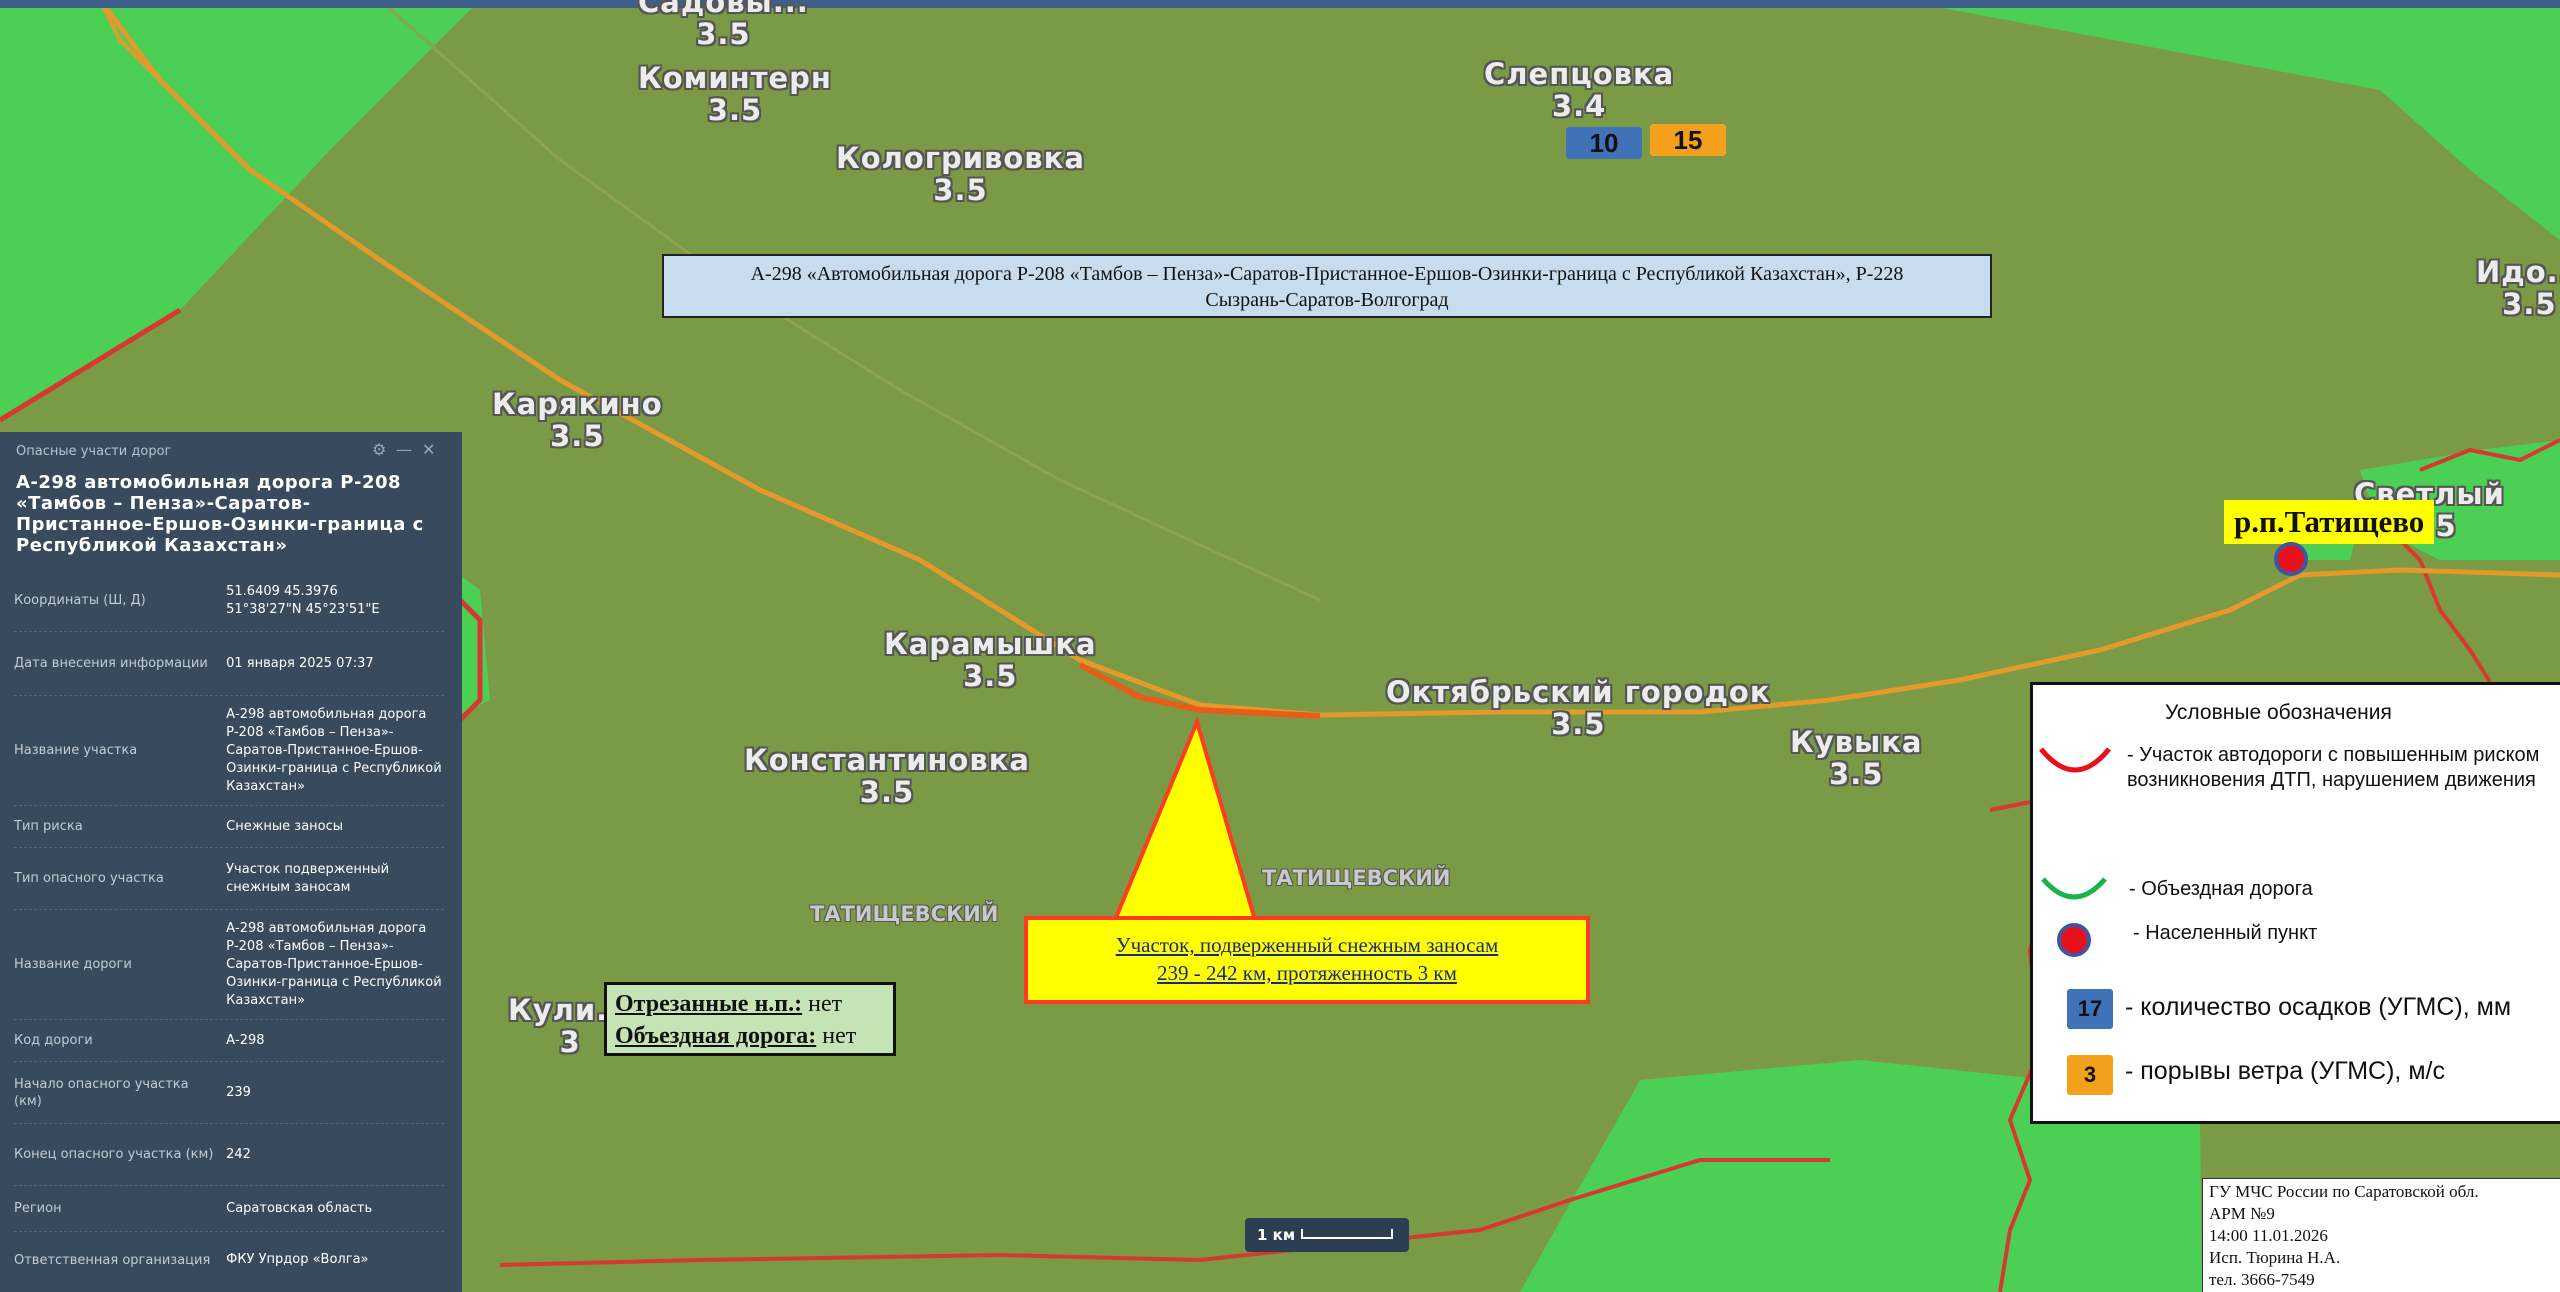  Describe the element at coordinates (89, 878) in the screenshot. I see `row-key: Тип опасного участка` at that location.